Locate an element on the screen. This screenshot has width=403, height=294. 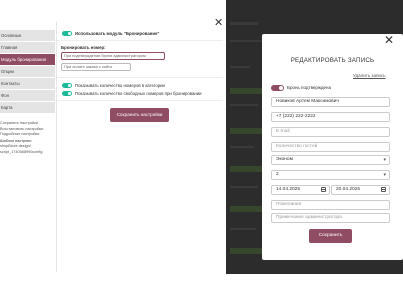
admin-note-field: Примечание администратора is located at coordinates (330, 218).